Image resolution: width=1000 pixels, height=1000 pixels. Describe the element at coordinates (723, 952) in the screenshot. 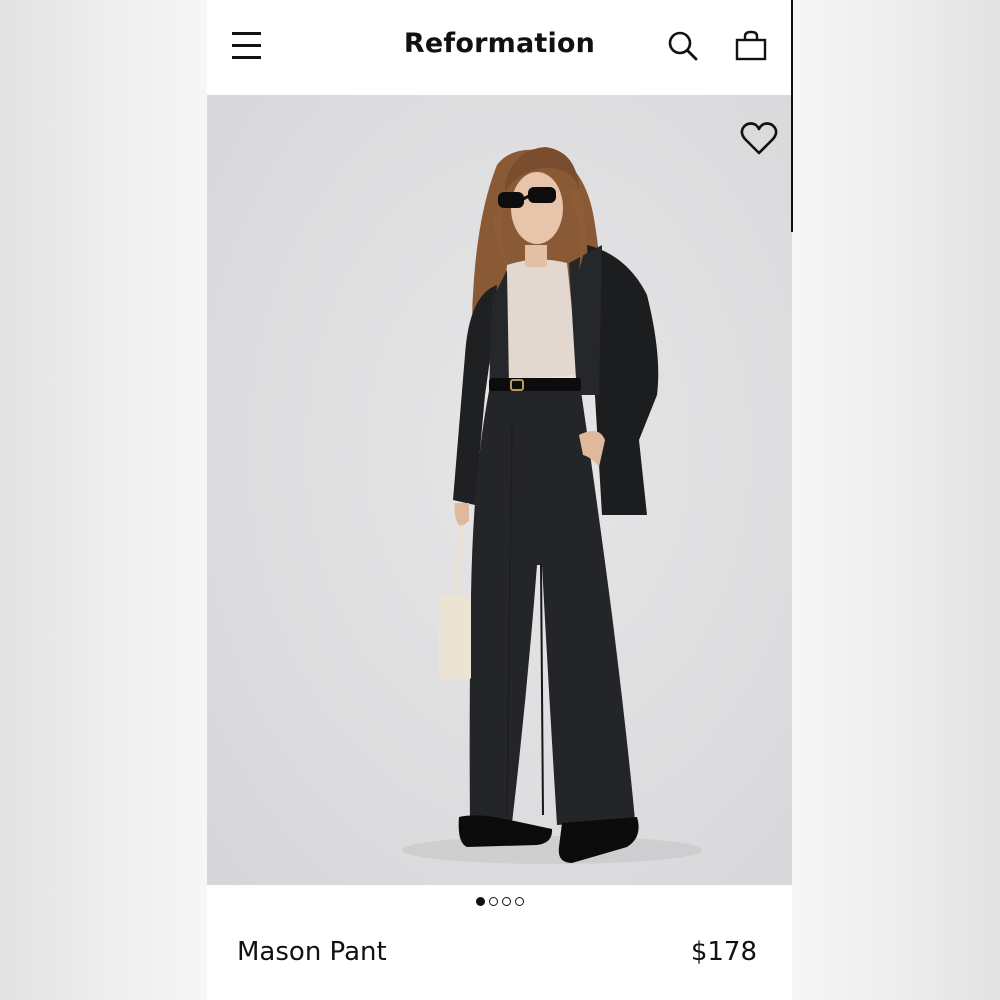

I see `product-price: $178` at that location.